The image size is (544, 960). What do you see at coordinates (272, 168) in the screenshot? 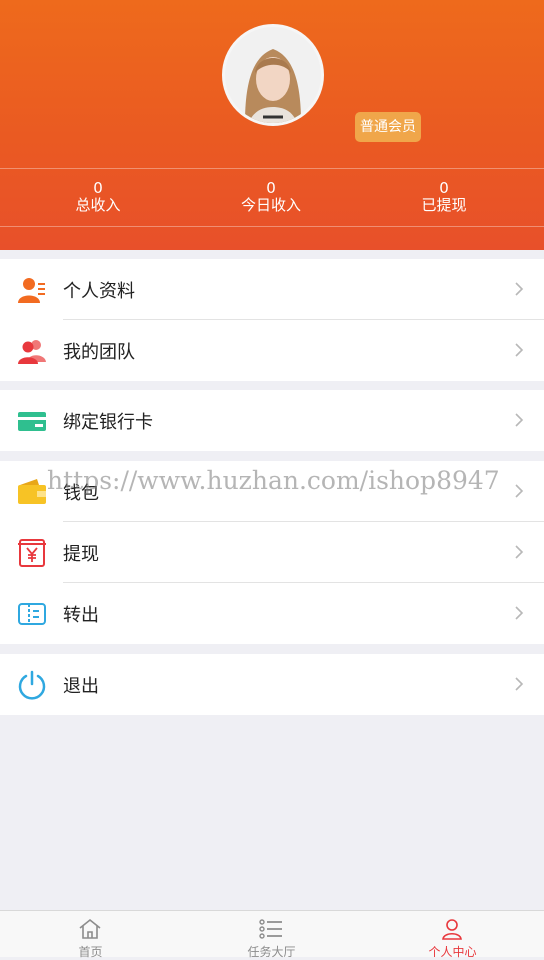
I see `header-divider-top` at bounding box center [272, 168].